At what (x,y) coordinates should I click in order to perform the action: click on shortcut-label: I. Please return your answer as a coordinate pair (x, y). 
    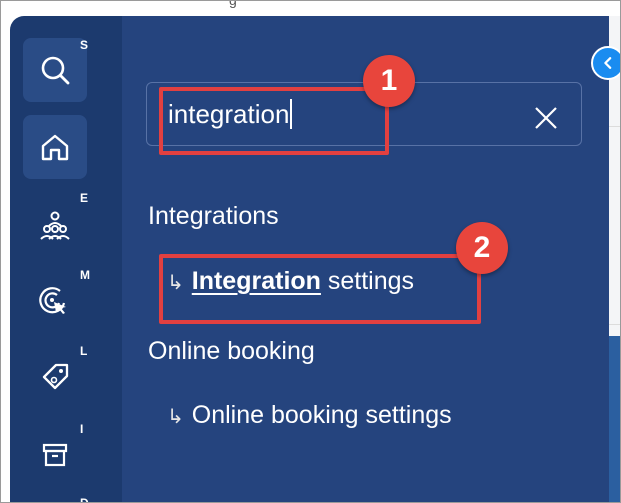
    Looking at the image, I should click on (82, 429).